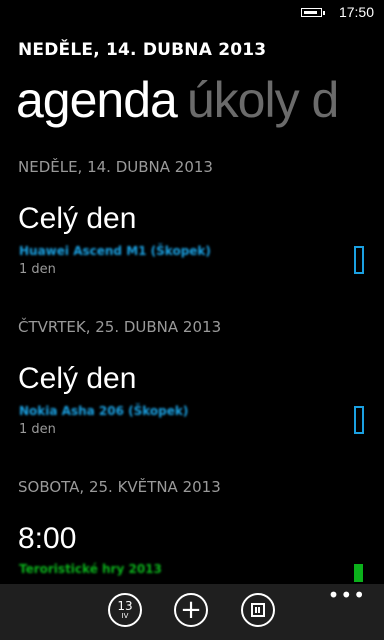 Image resolution: width=384 pixels, height=640 pixels. I want to click on calendar-today-icon: 13 IV, so click(124, 610).